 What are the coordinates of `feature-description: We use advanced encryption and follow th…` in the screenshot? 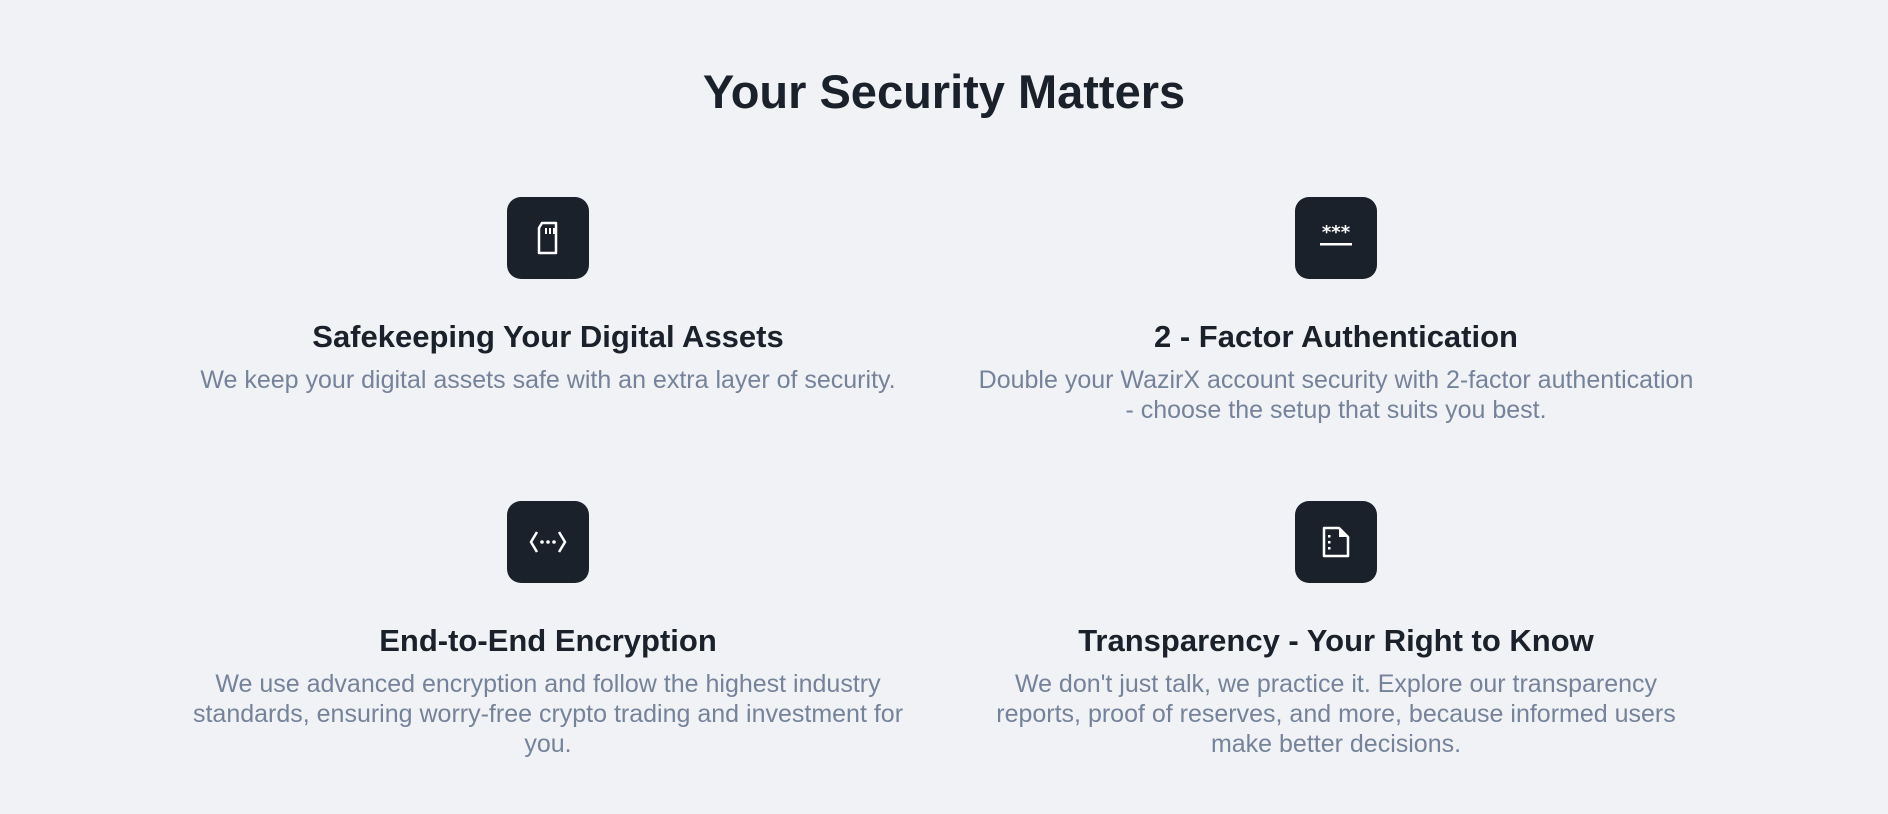 It's located at (548, 714).